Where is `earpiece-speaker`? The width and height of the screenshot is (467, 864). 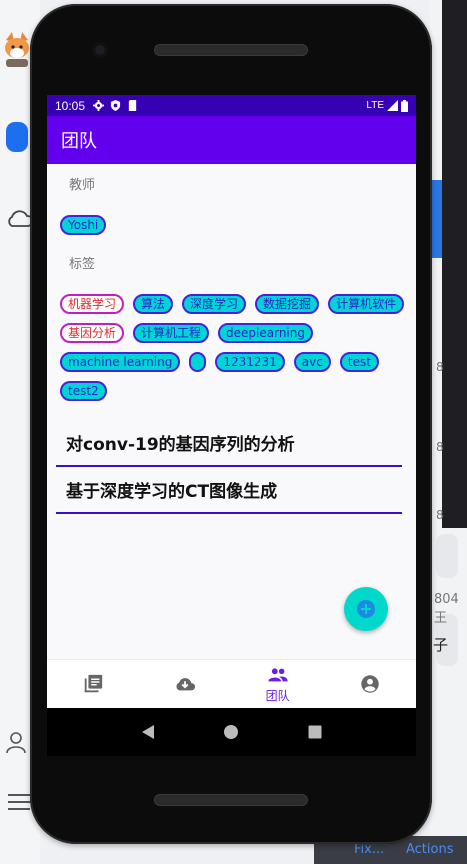
earpiece-speaker is located at coordinates (231, 50).